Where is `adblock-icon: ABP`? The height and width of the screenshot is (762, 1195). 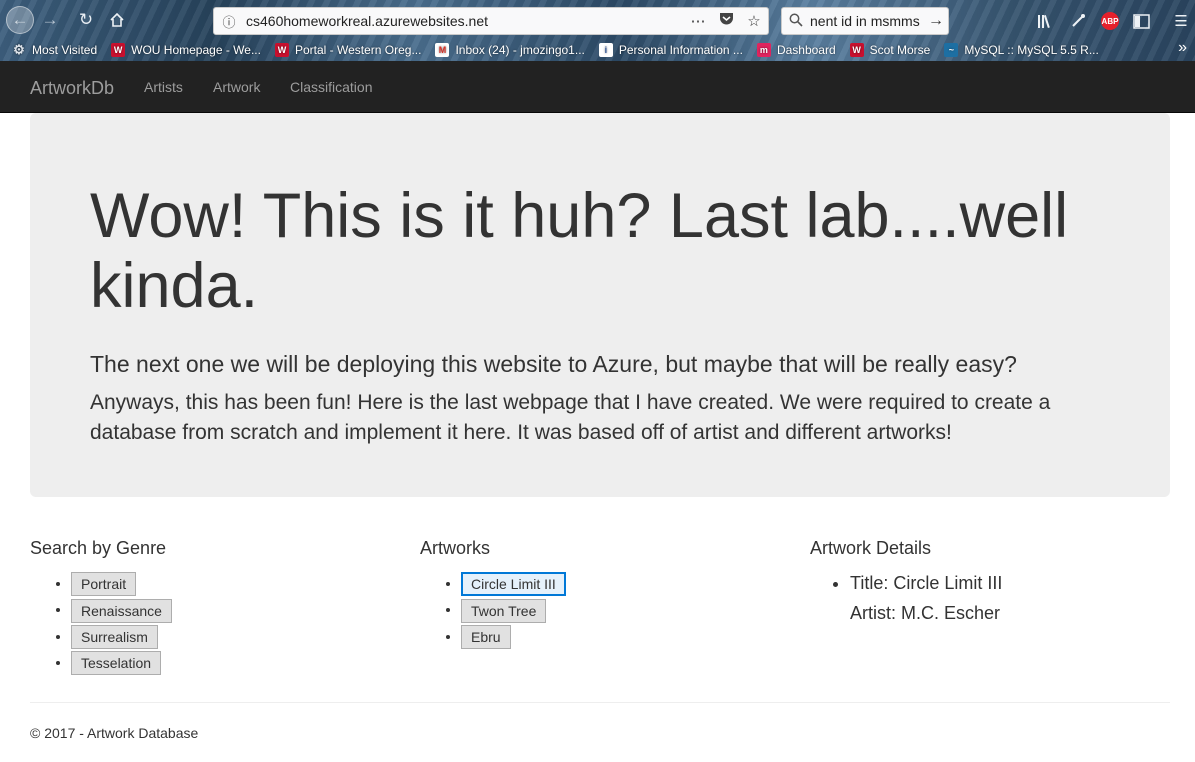
adblock-icon: ABP is located at coordinates (1110, 21).